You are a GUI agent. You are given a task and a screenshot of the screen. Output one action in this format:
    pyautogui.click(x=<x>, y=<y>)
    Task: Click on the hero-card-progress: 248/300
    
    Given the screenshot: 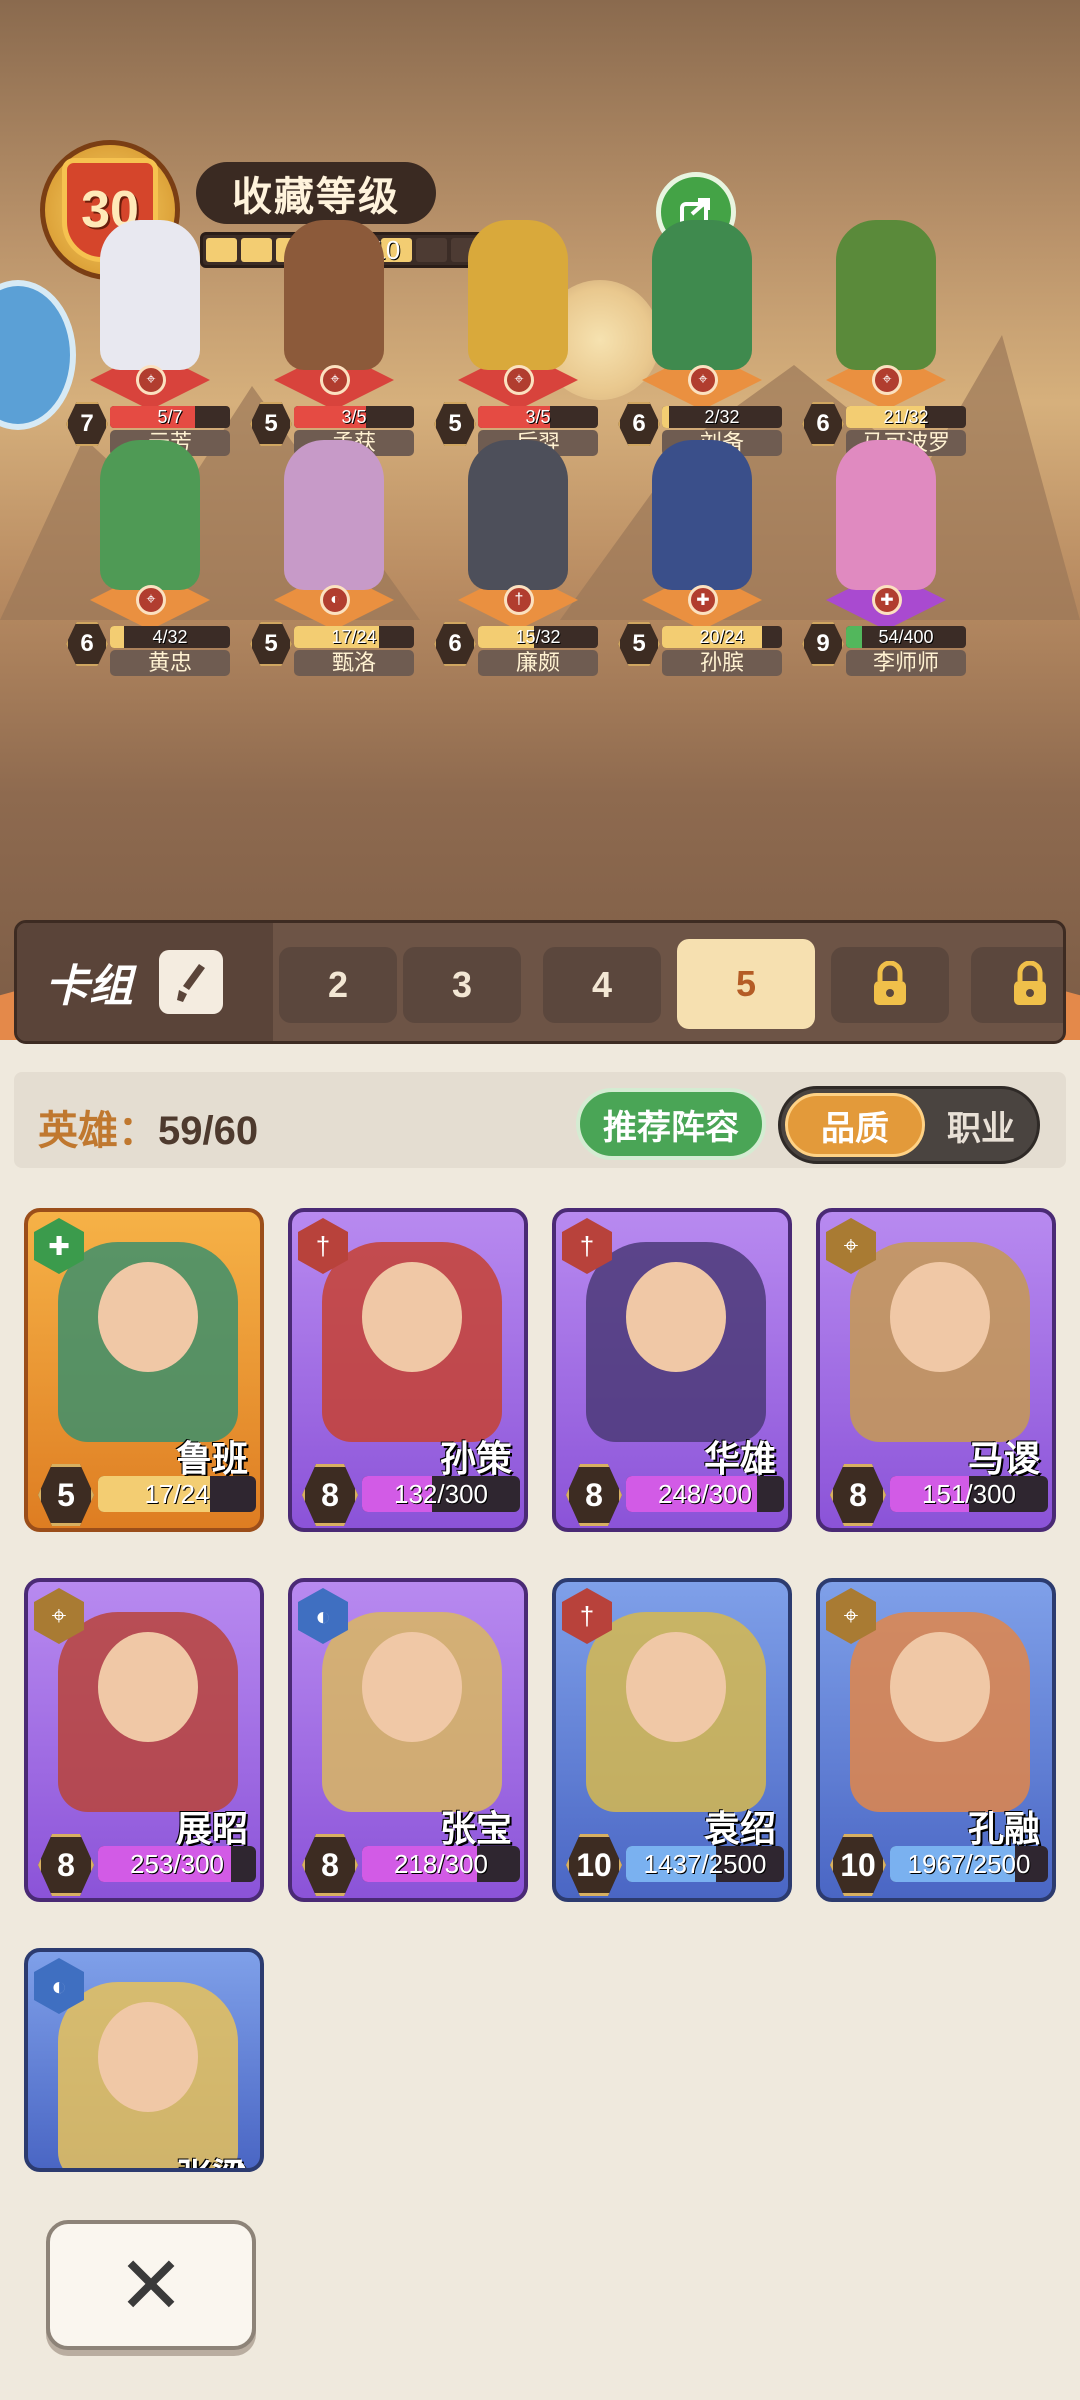 What is the action you would take?
    pyautogui.click(x=705, y=1494)
    